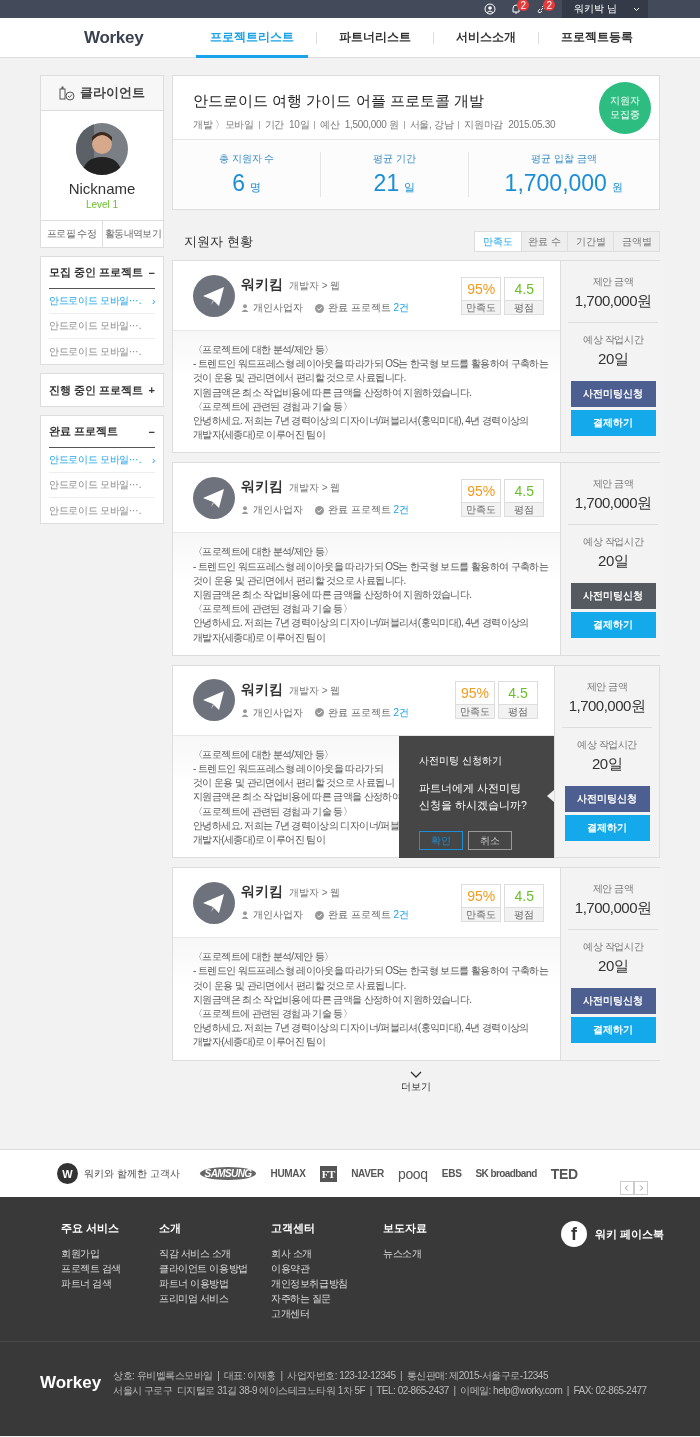 This screenshot has width=700, height=1437. I want to click on panel-header: 모집 중인 프로젝트 −, so click(102, 273).